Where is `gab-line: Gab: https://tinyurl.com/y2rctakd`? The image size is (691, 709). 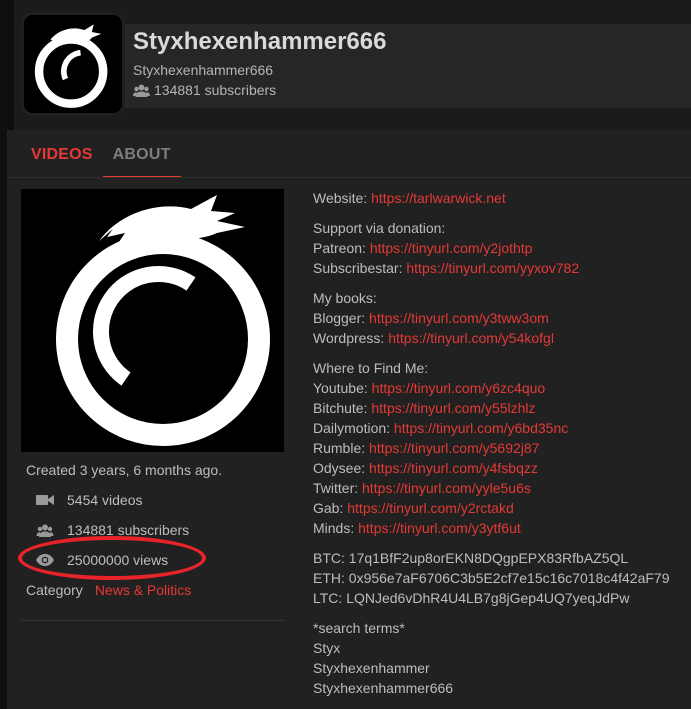 gab-line: Gab: https://tinyurl.com/y2rctakd is located at coordinates (501, 508).